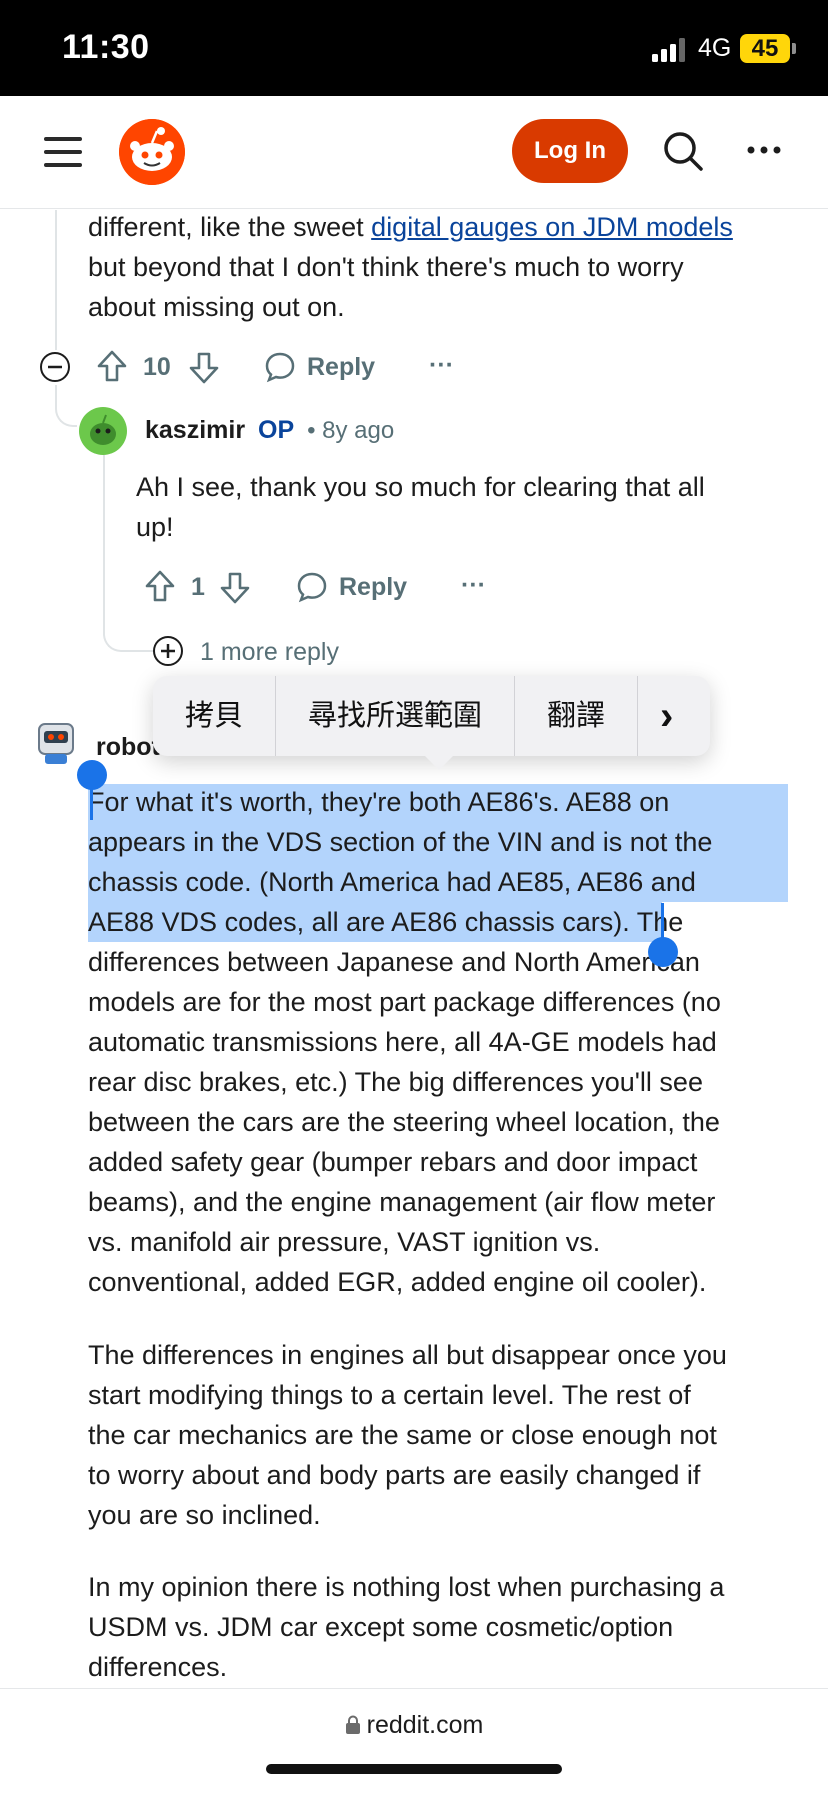 The image size is (828, 1793). I want to click on text-context-menu: 拷貝 尋找所選範圍 翻譯 ›, so click(431, 716).